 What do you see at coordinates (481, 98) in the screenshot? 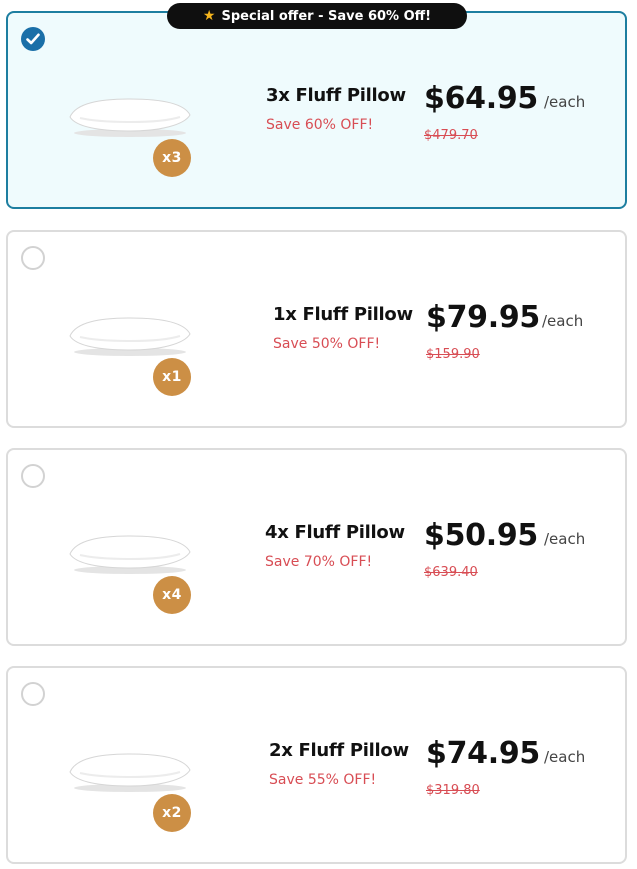
I see `unit-price: $64.95` at bounding box center [481, 98].